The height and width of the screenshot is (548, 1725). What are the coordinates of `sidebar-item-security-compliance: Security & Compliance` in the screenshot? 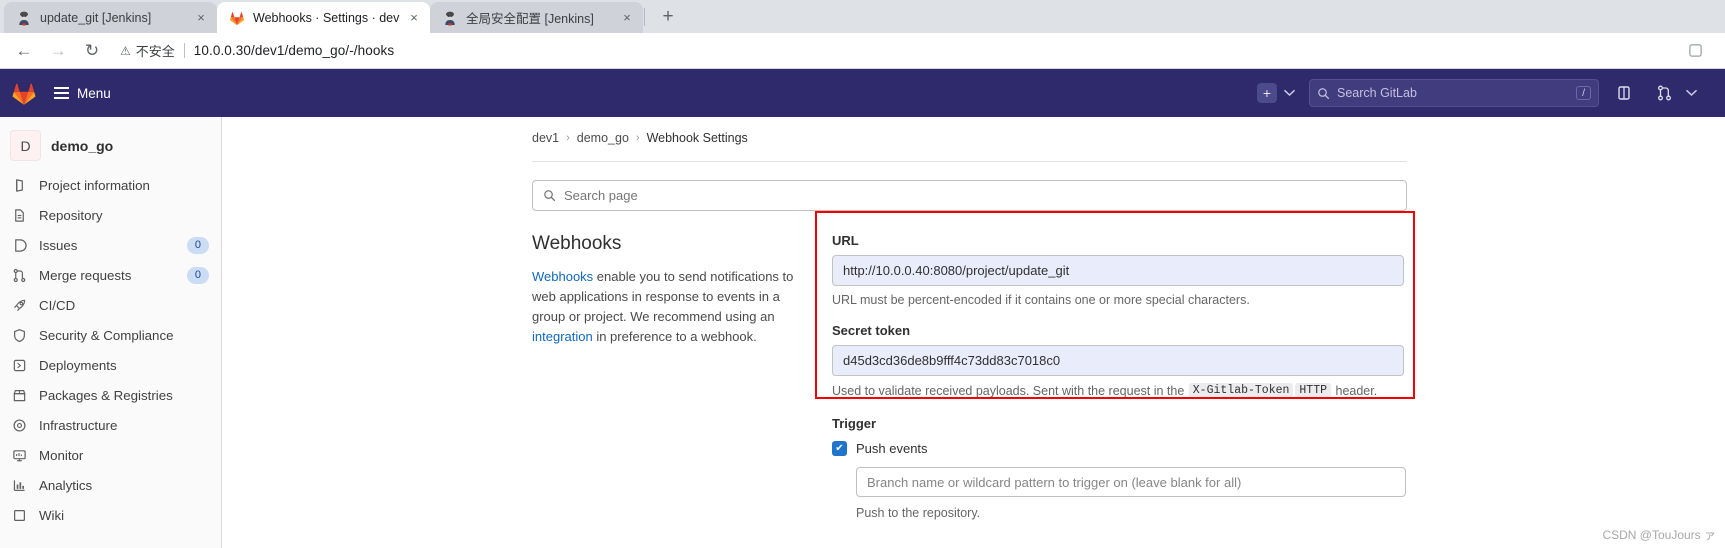 It's located at (110, 335).